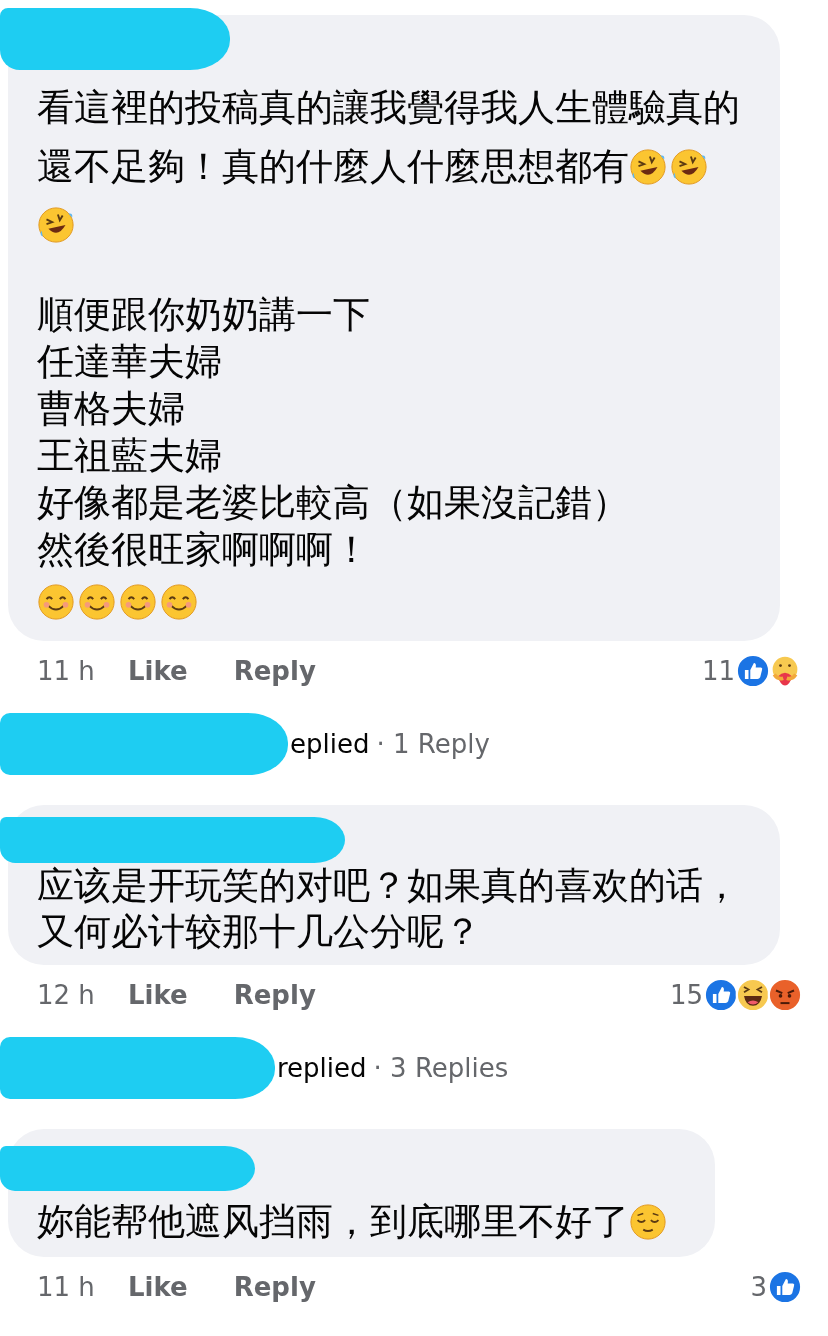 The width and height of the screenshot is (828, 1336). I want to click on comment-text: 应该是开玩笑的对吧？如果真的喜欢的话，, so click(388, 886).